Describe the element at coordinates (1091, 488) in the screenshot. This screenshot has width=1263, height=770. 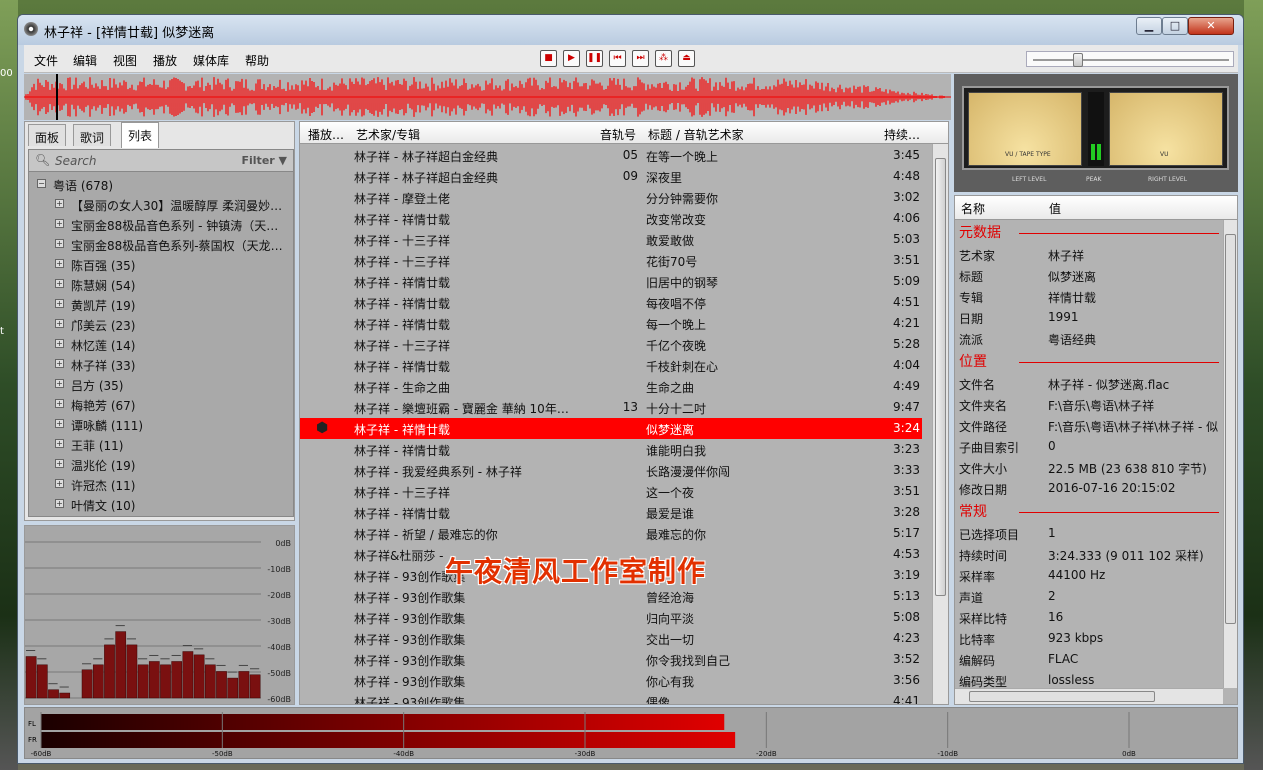
I see `property-row: 修改日期 2016-07-16 20:15:02` at that location.